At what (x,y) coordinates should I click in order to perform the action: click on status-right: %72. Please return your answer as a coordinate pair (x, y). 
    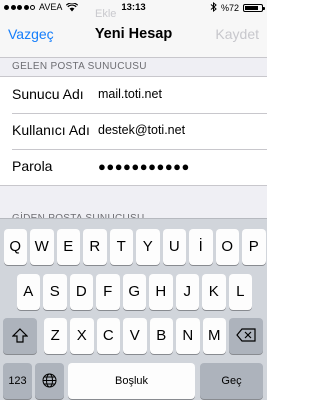
    Looking at the image, I should click on (237, 7).